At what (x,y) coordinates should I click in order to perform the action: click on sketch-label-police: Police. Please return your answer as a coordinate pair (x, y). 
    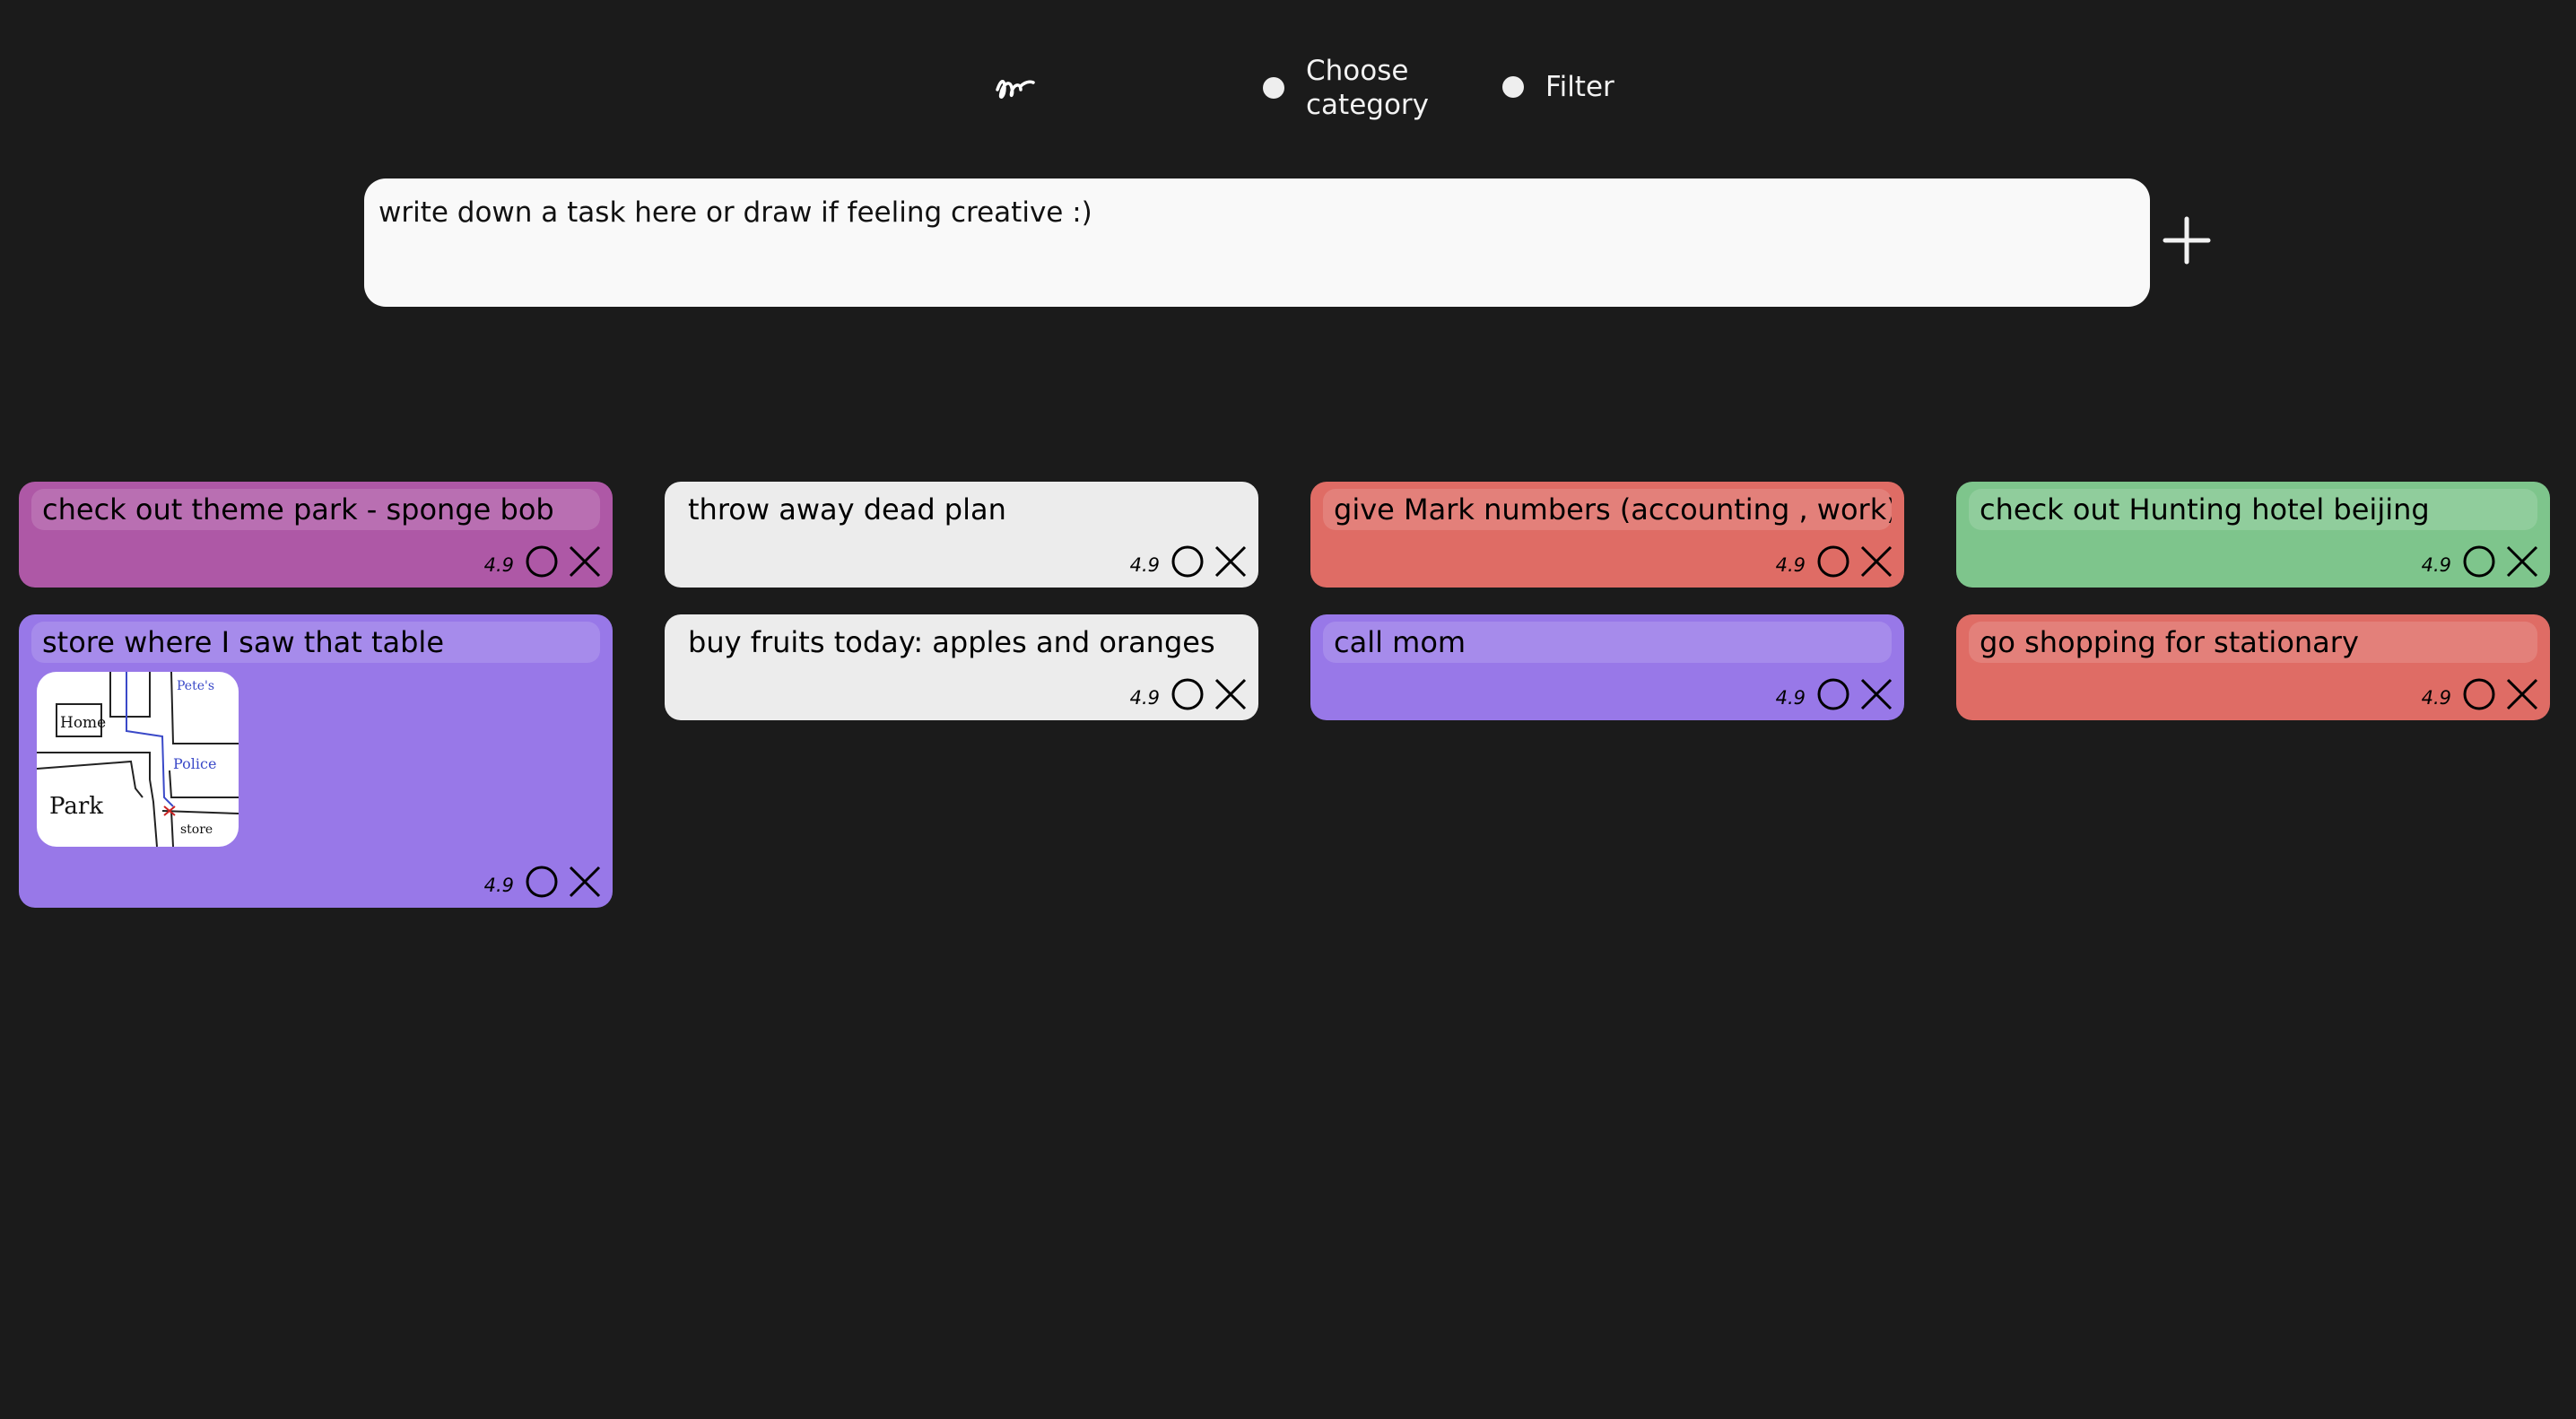
    Looking at the image, I should click on (194, 763).